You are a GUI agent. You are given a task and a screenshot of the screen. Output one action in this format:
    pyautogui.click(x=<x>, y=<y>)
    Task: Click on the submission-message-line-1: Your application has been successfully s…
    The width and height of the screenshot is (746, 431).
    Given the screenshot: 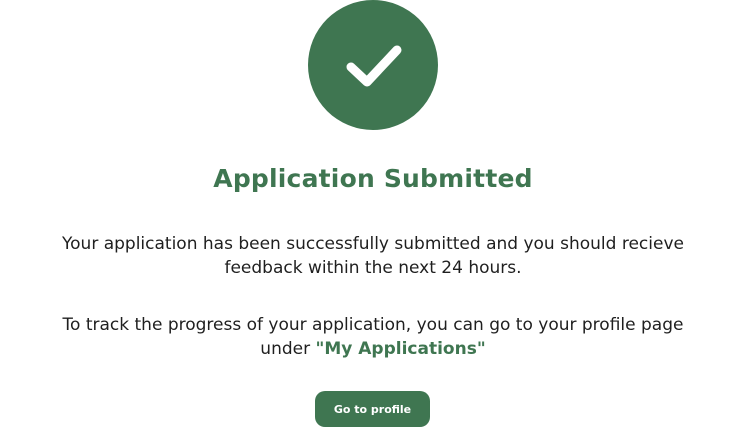 What is the action you would take?
    pyautogui.click(x=373, y=244)
    